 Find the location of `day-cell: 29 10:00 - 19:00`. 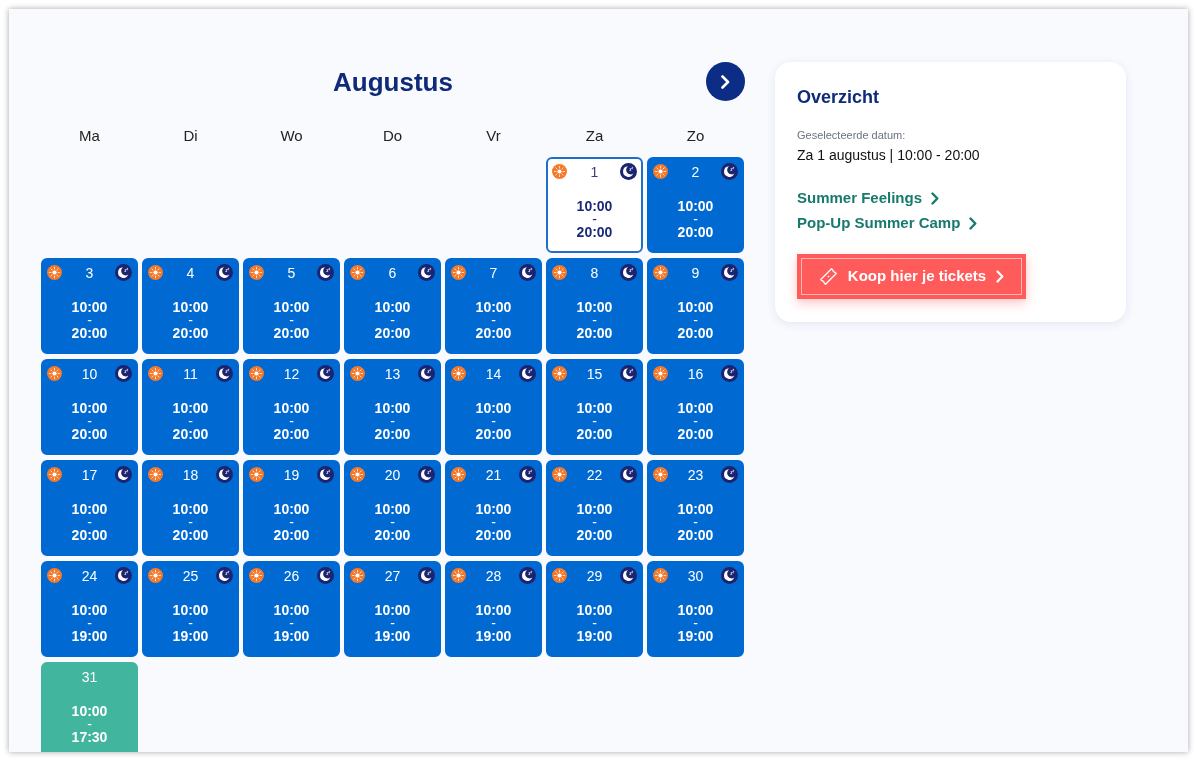

day-cell: 29 10:00 - 19:00 is located at coordinates (594, 609).